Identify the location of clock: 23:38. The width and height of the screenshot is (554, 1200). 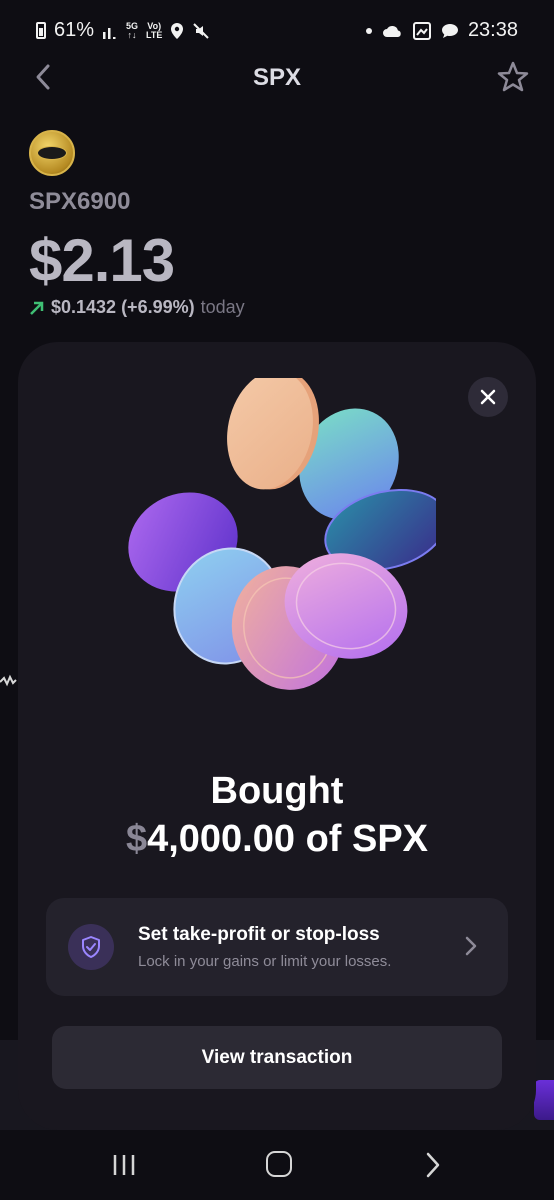
(492, 30).